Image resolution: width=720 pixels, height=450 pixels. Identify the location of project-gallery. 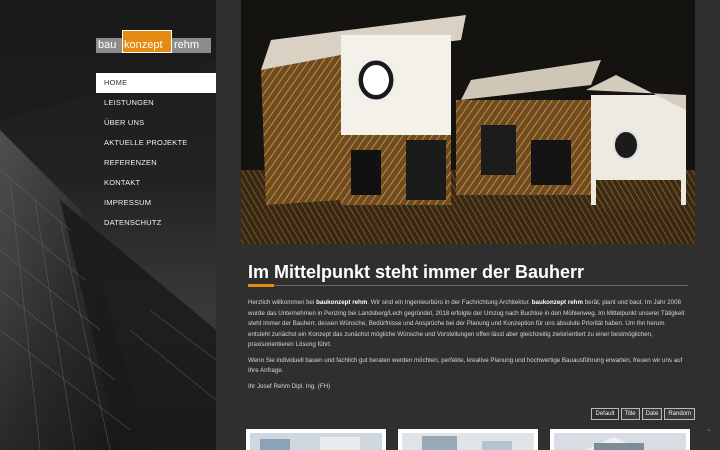
(468, 439).